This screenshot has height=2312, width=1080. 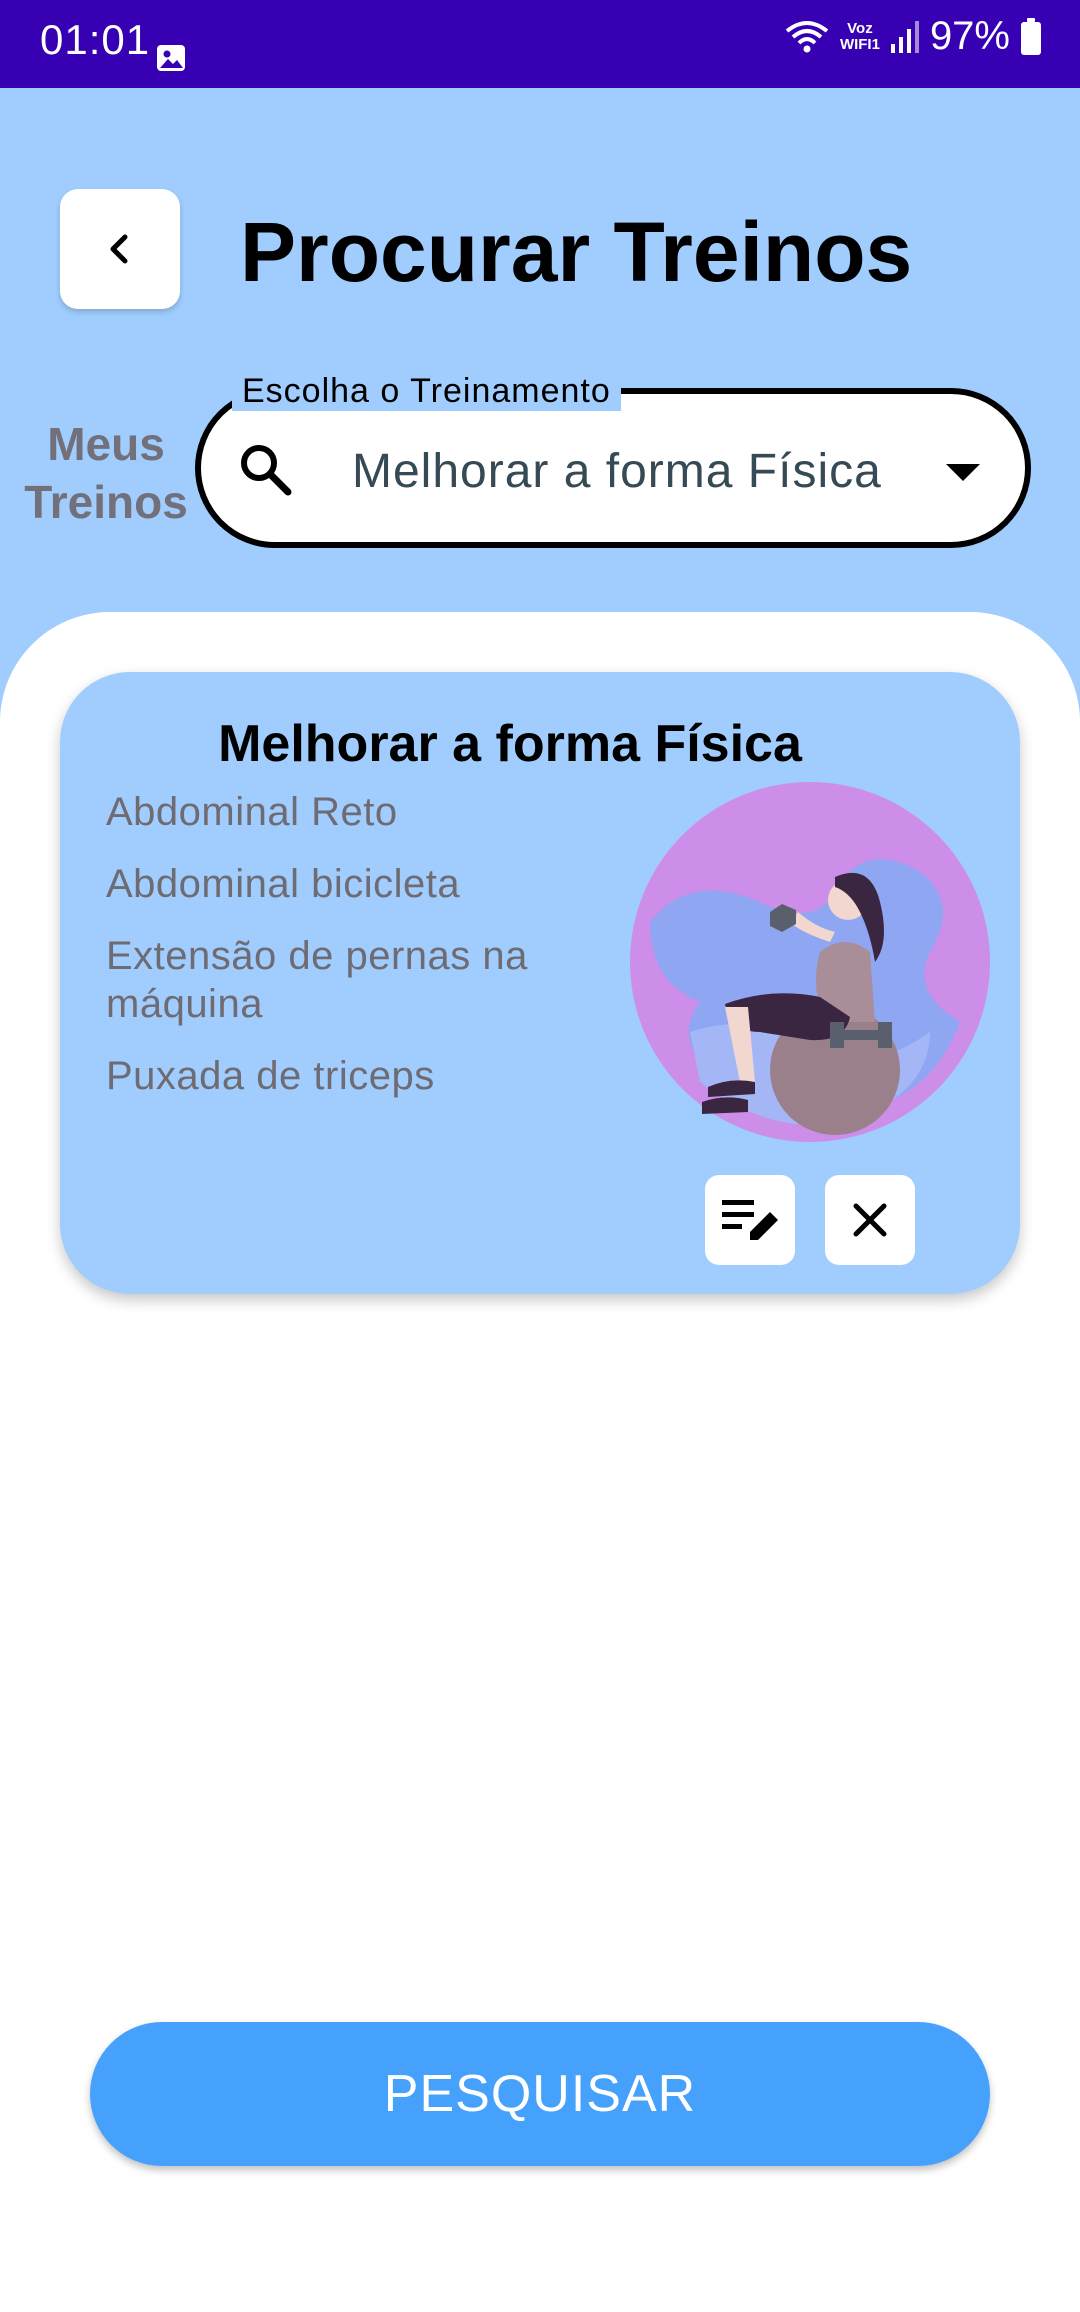 I want to click on workout-card-title: Melhorar a forma Física, so click(x=510, y=744).